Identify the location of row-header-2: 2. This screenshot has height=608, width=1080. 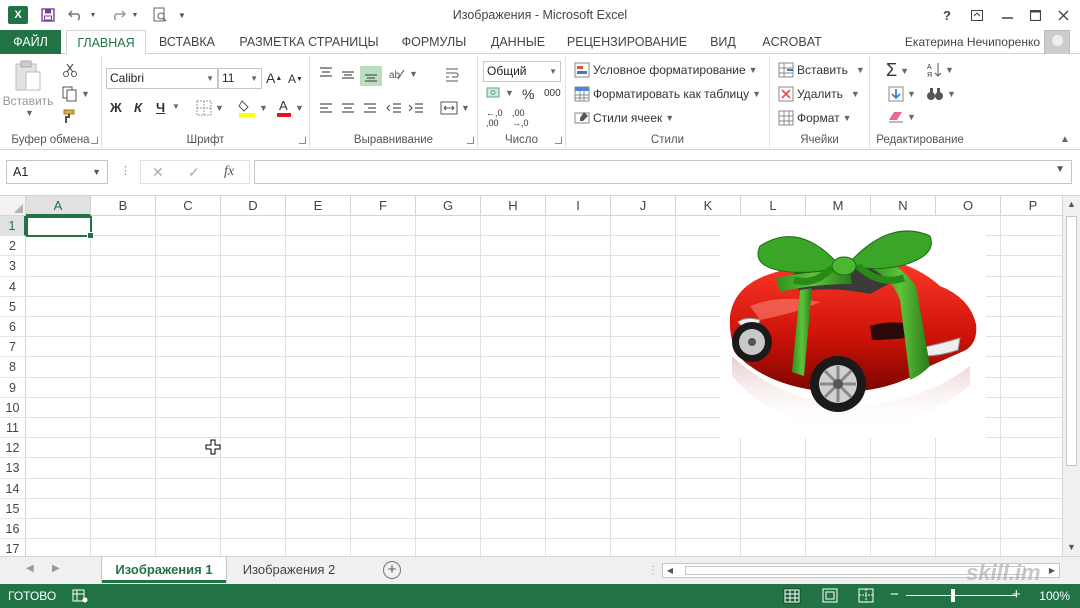
(13, 246).